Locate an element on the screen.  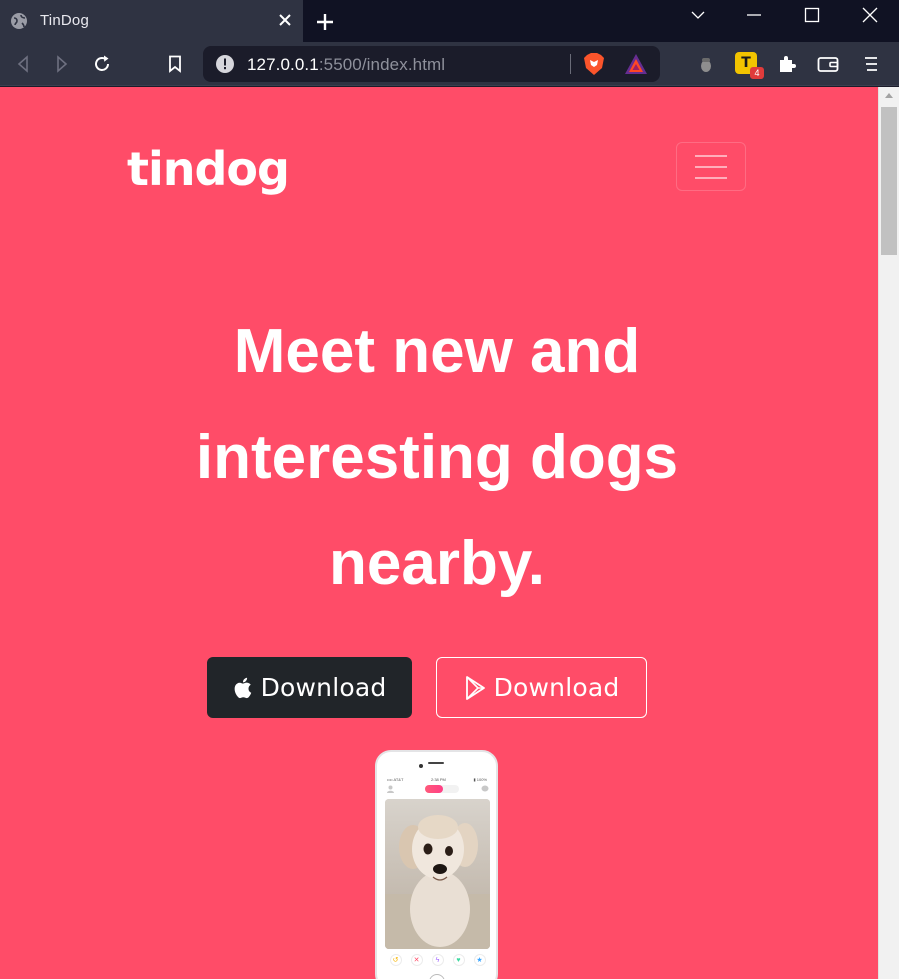
extension-count-badge: 4 is located at coordinates (757, 73).